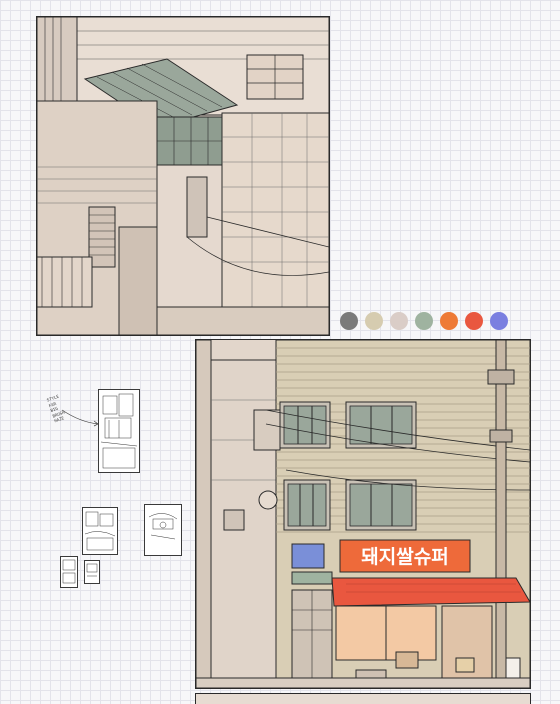 The width and height of the screenshot is (560, 704). Describe the element at coordinates (404, 557) in the screenshot. I see `shop-sign-text: 돼지쌀슈퍼` at that location.